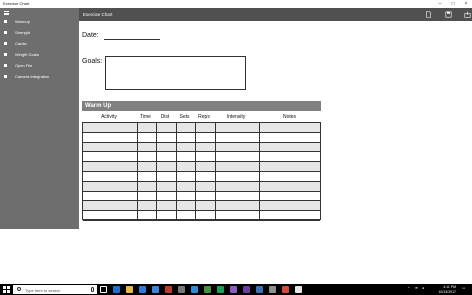  Describe the element at coordinates (467, 14) in the screenshot. I see `share-icon` at that location.